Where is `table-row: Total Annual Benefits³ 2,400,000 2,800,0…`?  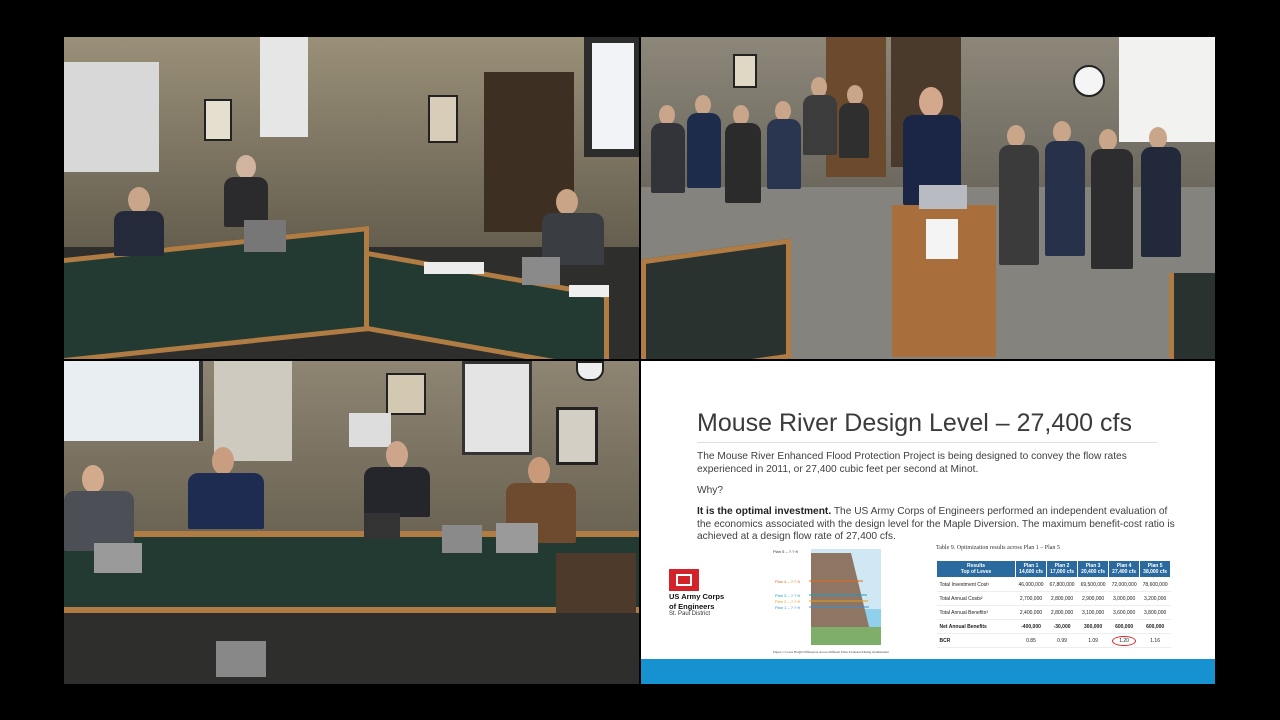
table-row: Total Annual Benefits³ 2,400,000 2,800,0… is located at coordinates (1053, 612).